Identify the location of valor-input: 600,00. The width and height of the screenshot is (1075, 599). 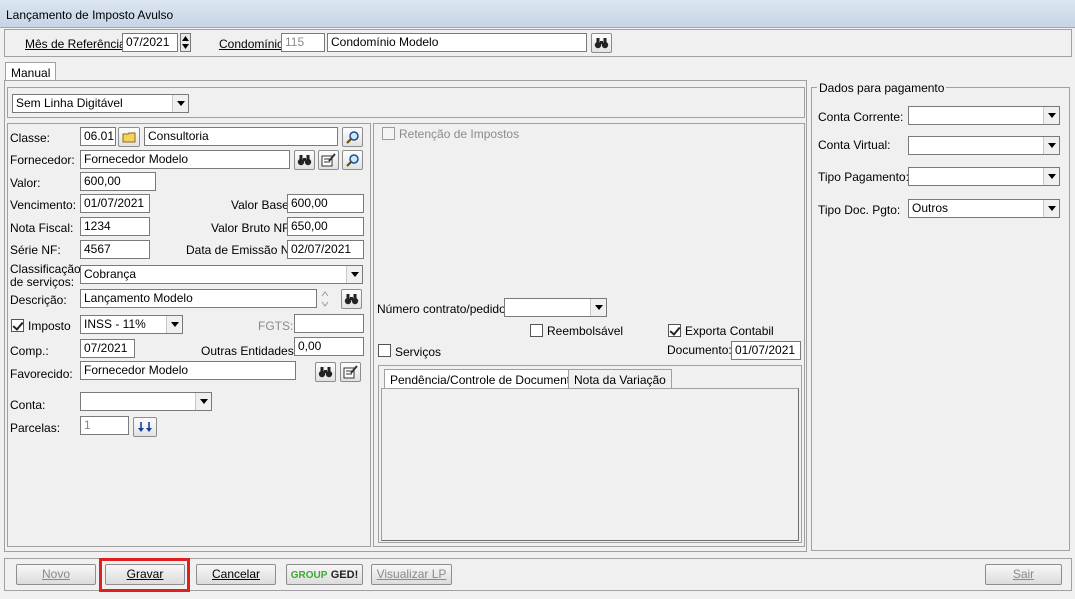
(118, 181).